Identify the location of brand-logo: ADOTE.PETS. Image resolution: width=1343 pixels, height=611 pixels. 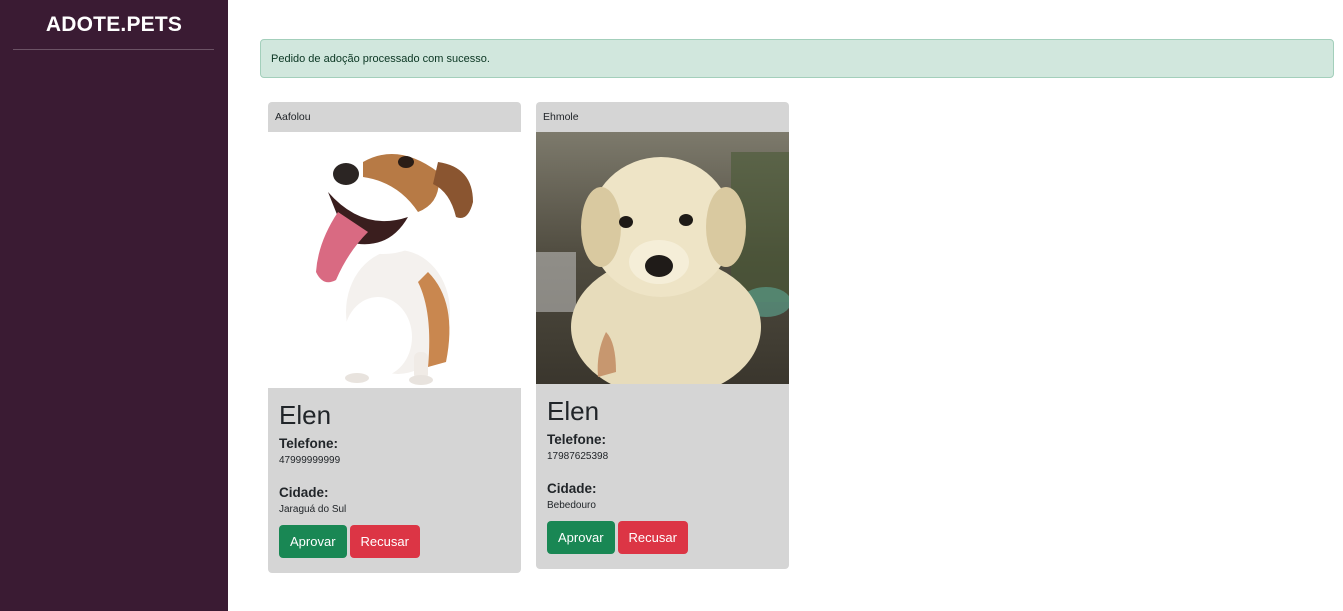
(114, 25).